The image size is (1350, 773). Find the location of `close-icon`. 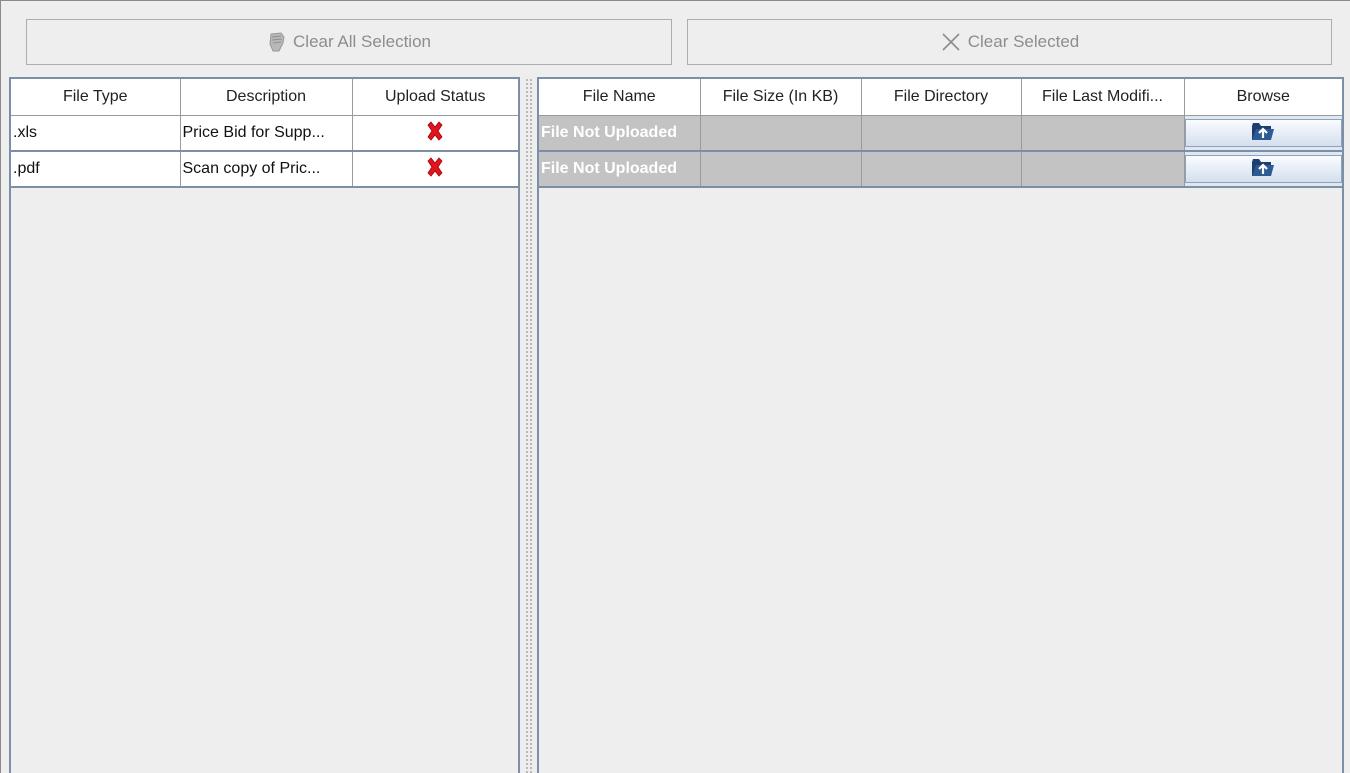

close-icon is located at coordinates (951, 42).